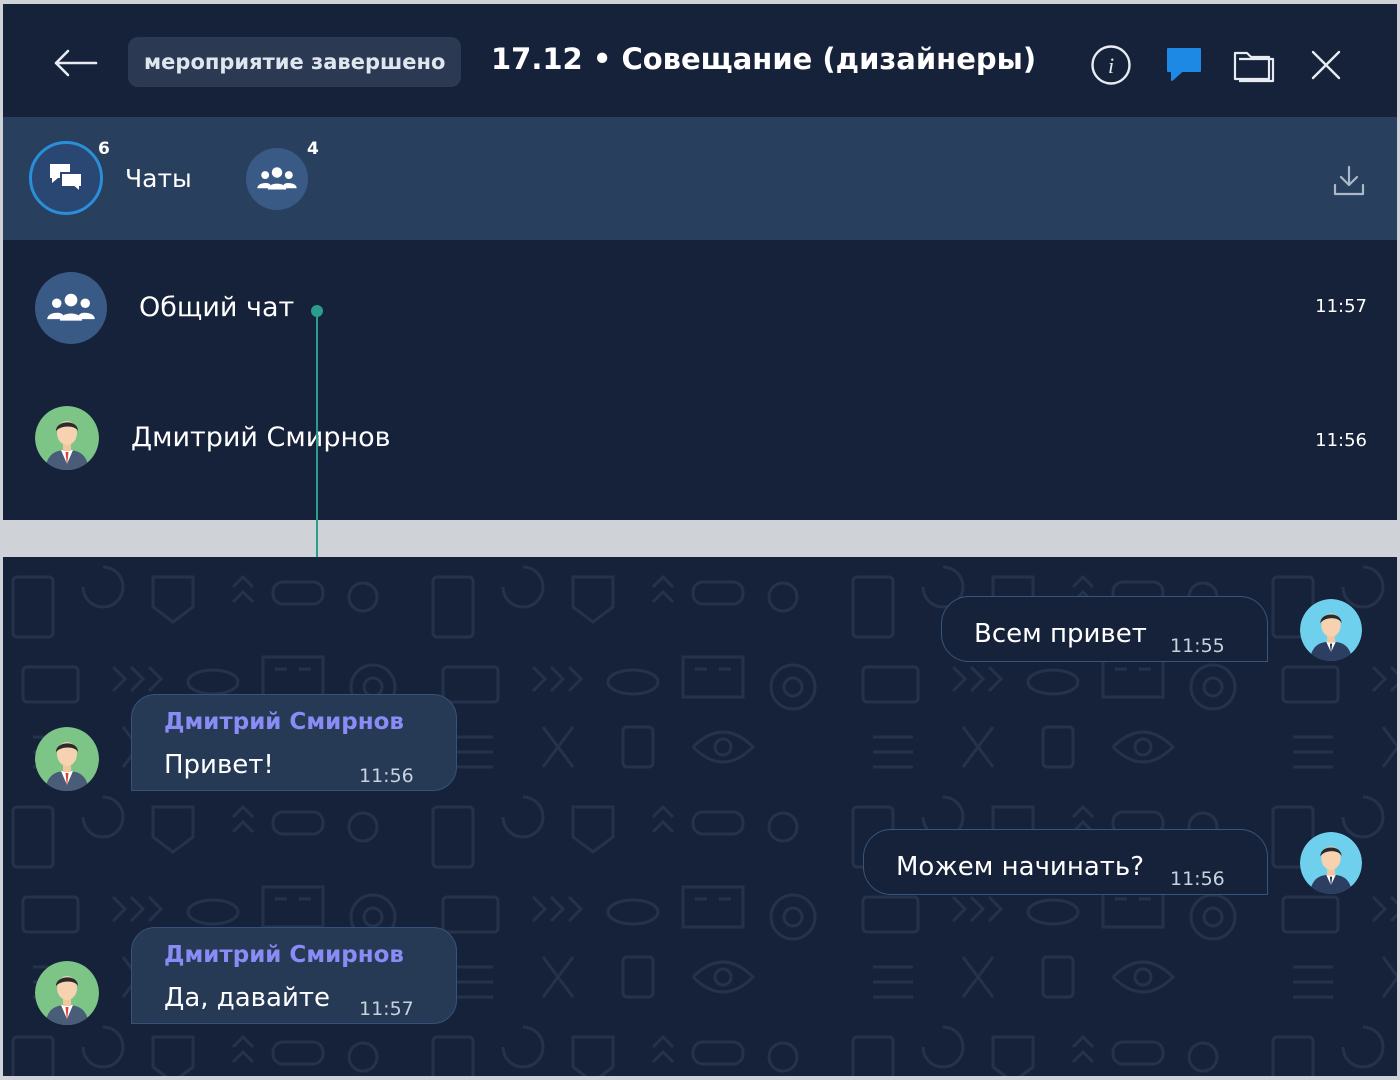  I want to click on close-icon, so click(1326, 65).